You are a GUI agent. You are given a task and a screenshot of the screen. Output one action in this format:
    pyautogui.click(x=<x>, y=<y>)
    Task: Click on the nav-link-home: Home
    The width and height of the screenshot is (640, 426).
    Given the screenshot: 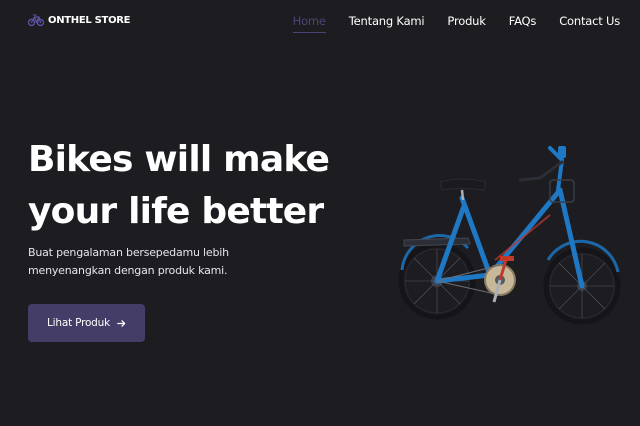 What is the action you would take?
    pyautogui.click(x=309, y=23)
    